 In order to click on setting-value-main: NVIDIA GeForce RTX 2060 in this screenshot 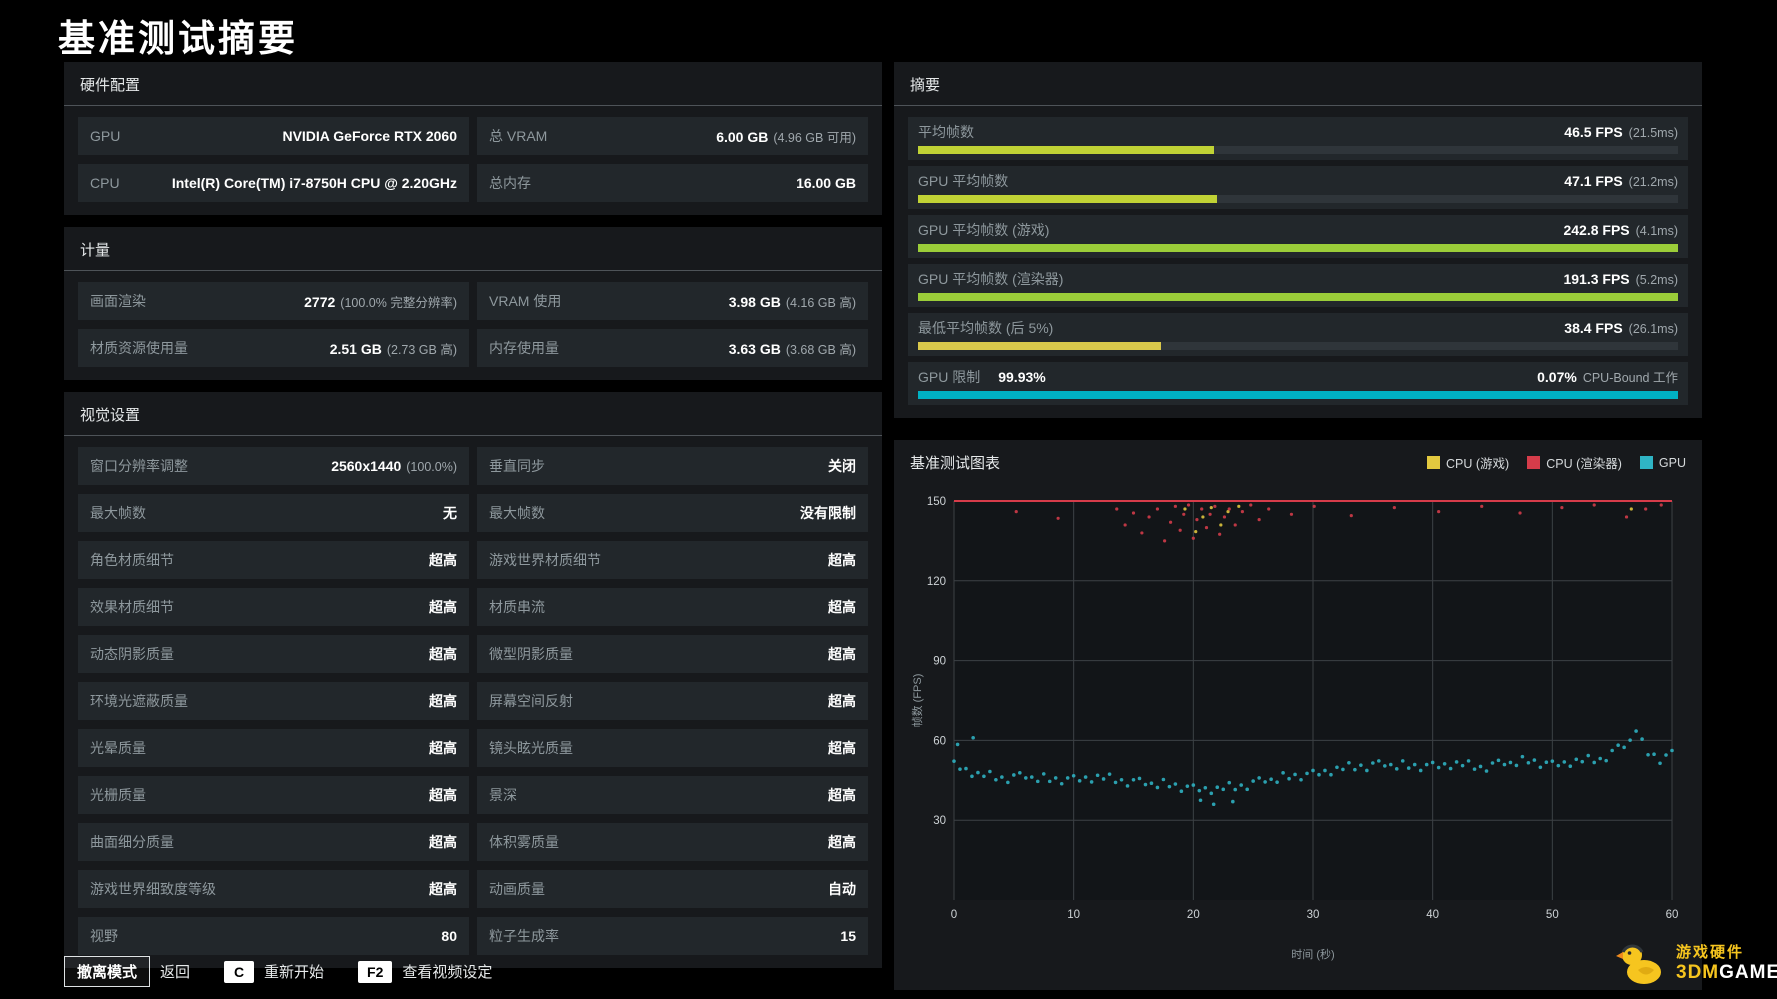, I will do `click(369, 136)`.